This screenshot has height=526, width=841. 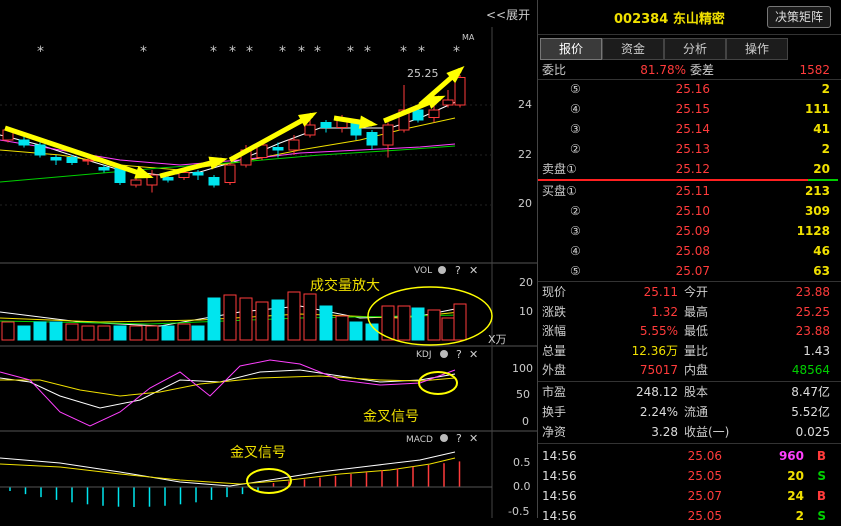 What do you see at coordinates (704, 456) in the screenshot?
I see `tick-price: 25.06` at bounding box center [704, 456].